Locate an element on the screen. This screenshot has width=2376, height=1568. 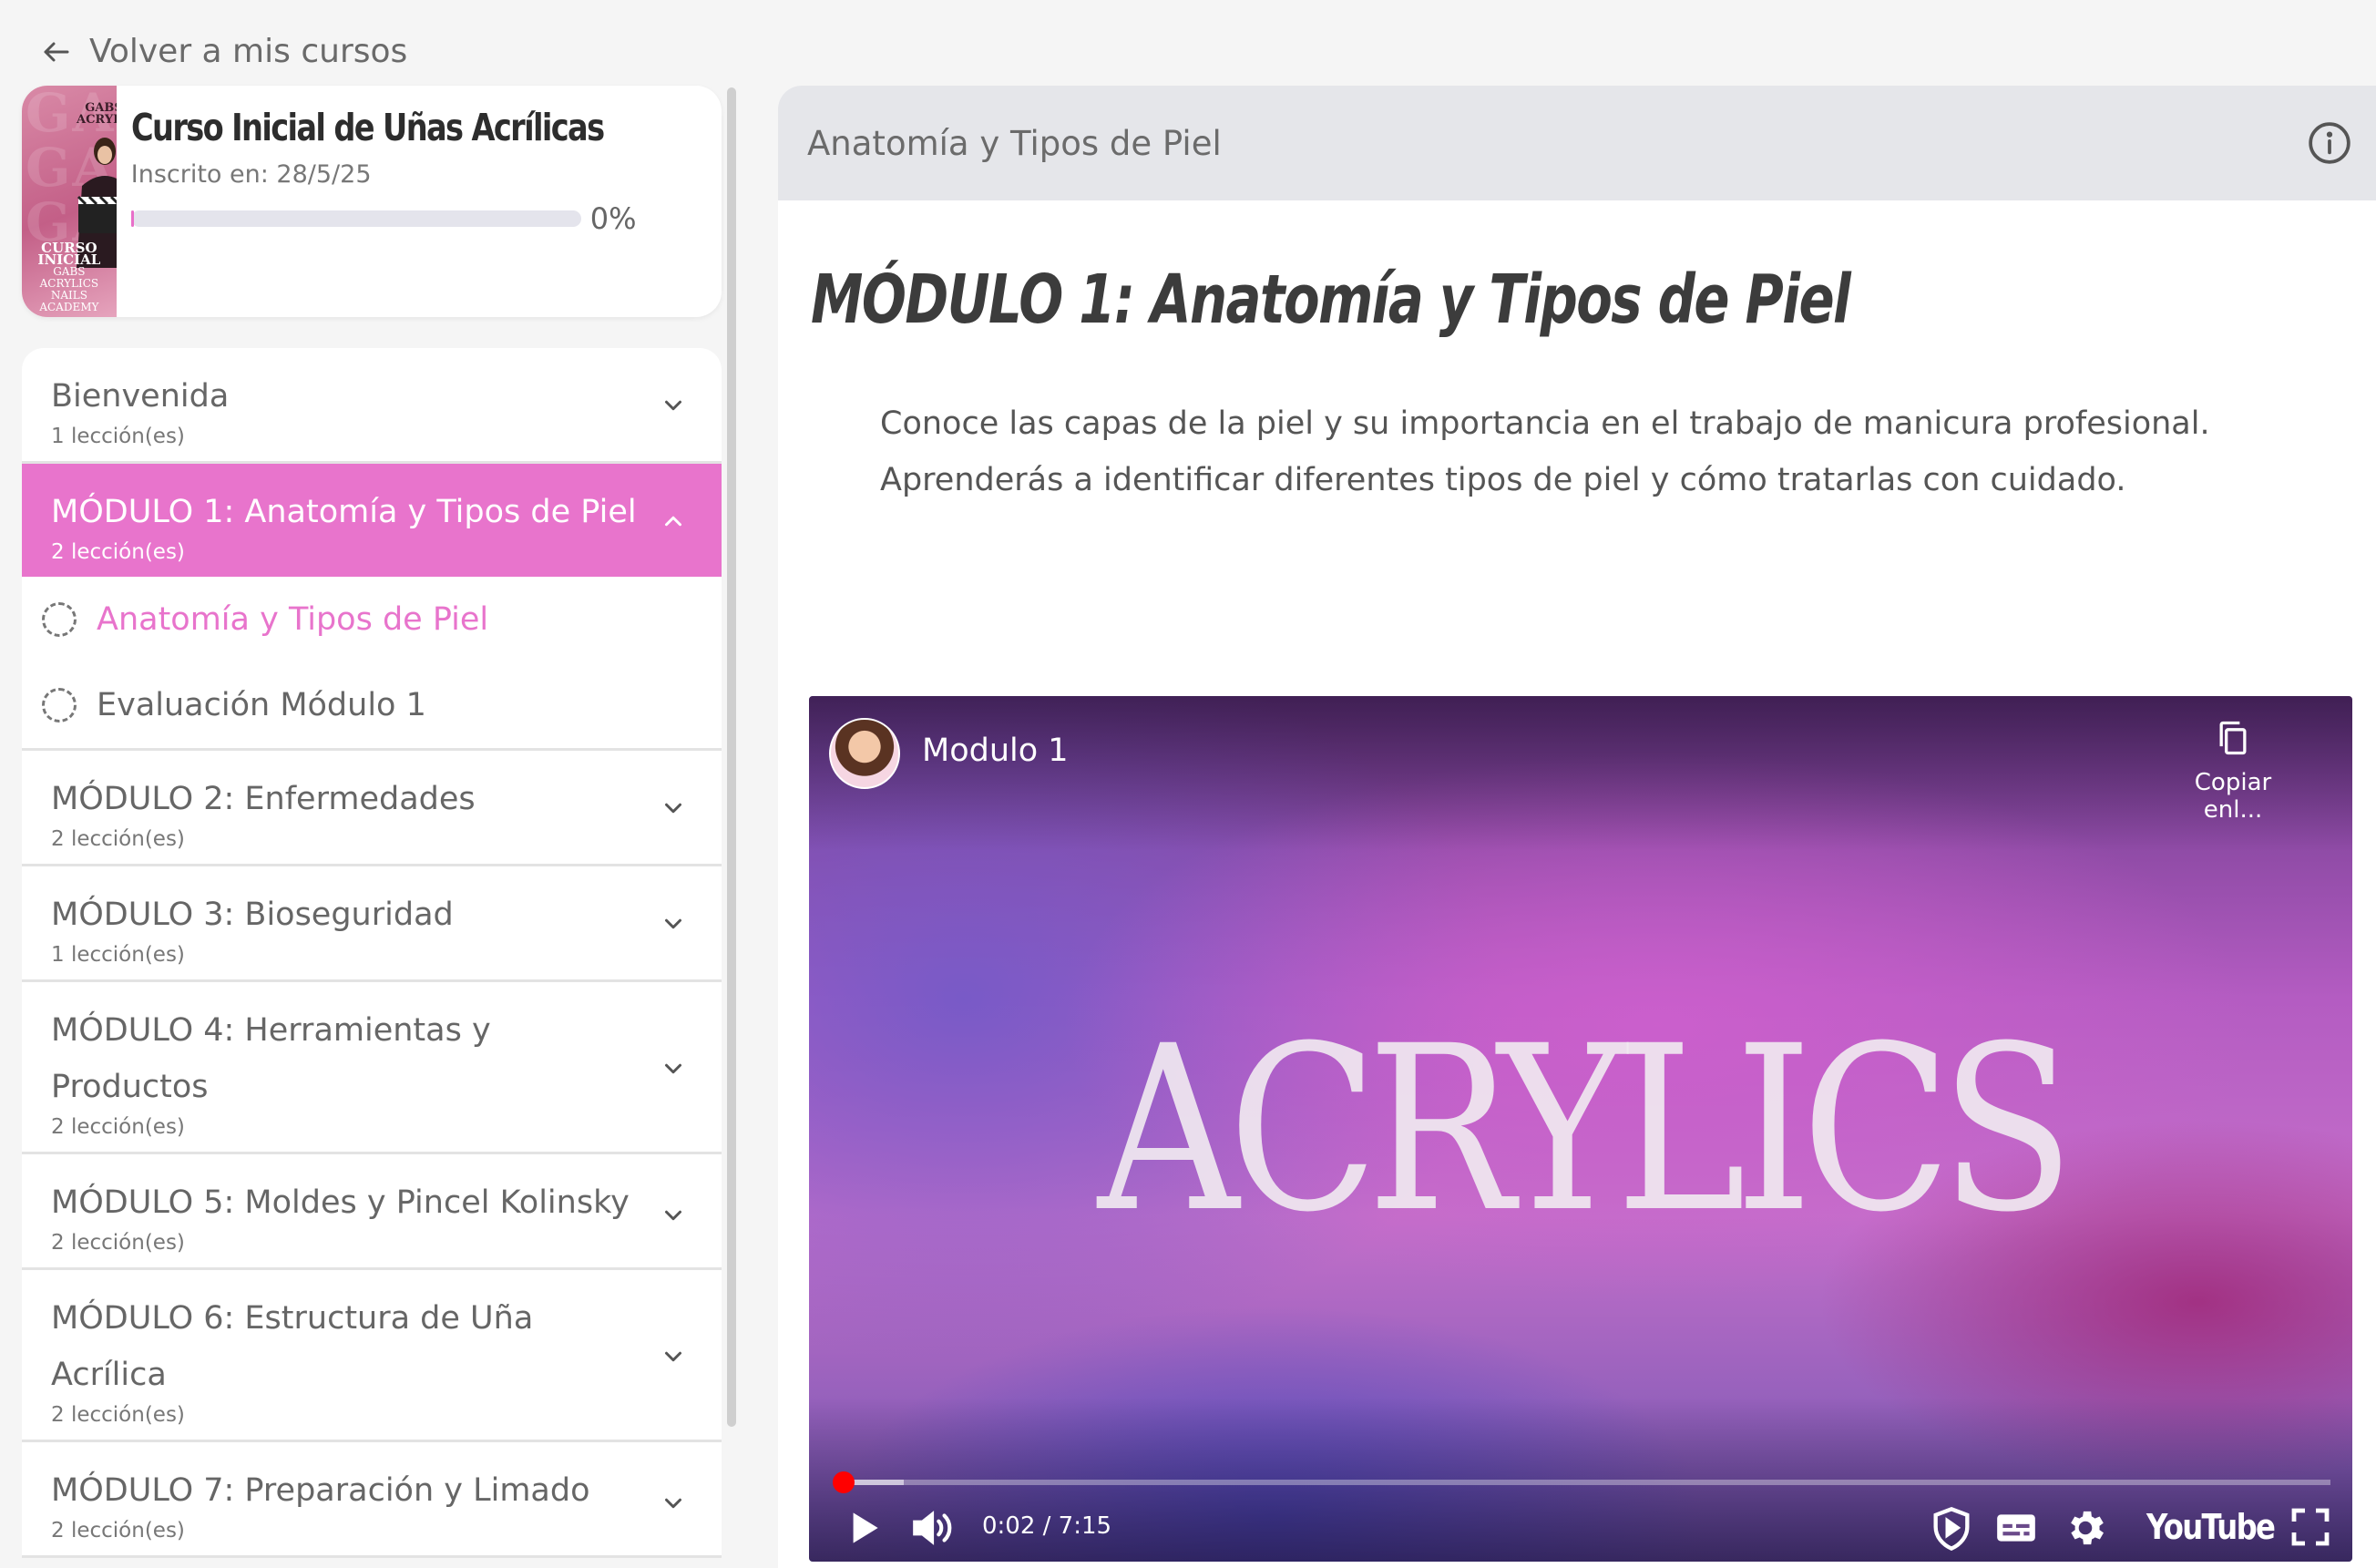
module-title: MÓDULO 6: Estructura de Uña Acrílica is located at coordinates (293, 1346).